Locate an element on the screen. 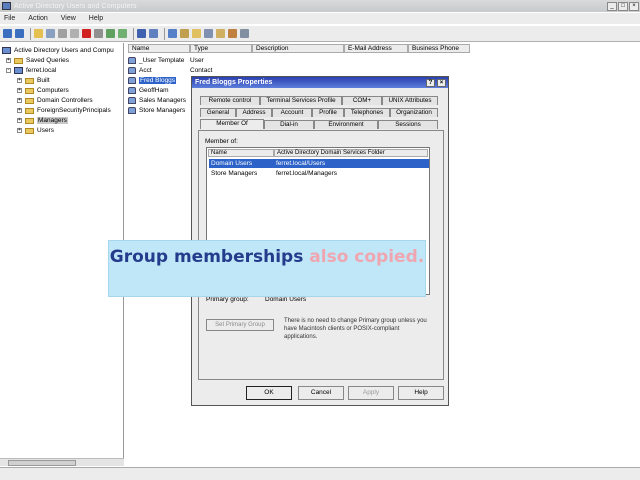  menu-action: Action is located at coordinates (37, 18).